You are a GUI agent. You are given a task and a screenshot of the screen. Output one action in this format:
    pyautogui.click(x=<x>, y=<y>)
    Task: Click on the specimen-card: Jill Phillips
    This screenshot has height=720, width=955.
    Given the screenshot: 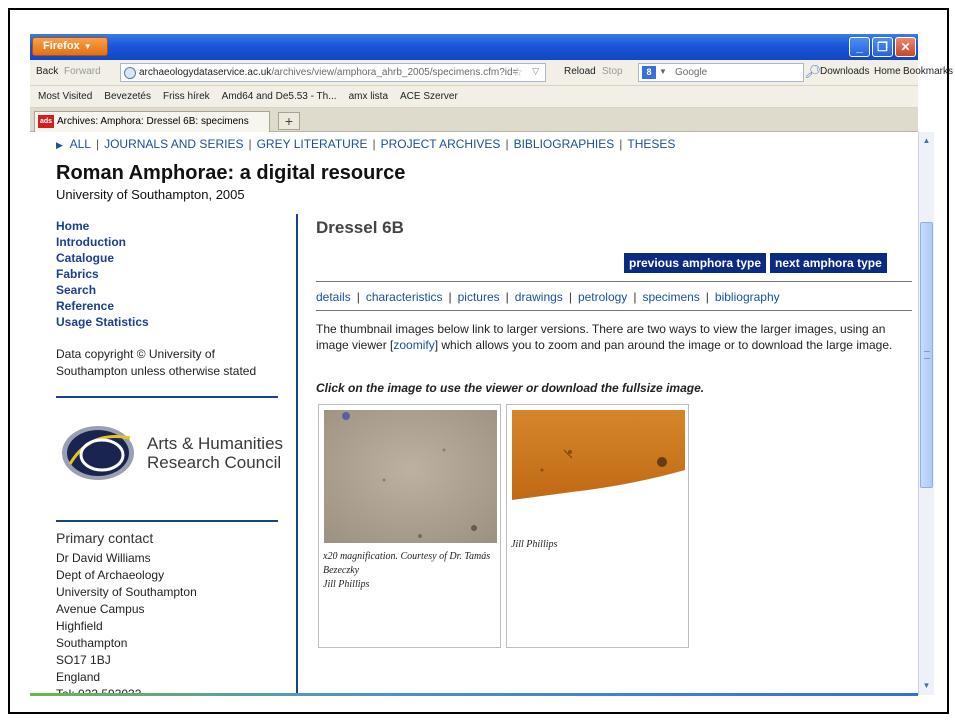 What is the action you would take?
    pyautogui.click(x=597, y=526)
    